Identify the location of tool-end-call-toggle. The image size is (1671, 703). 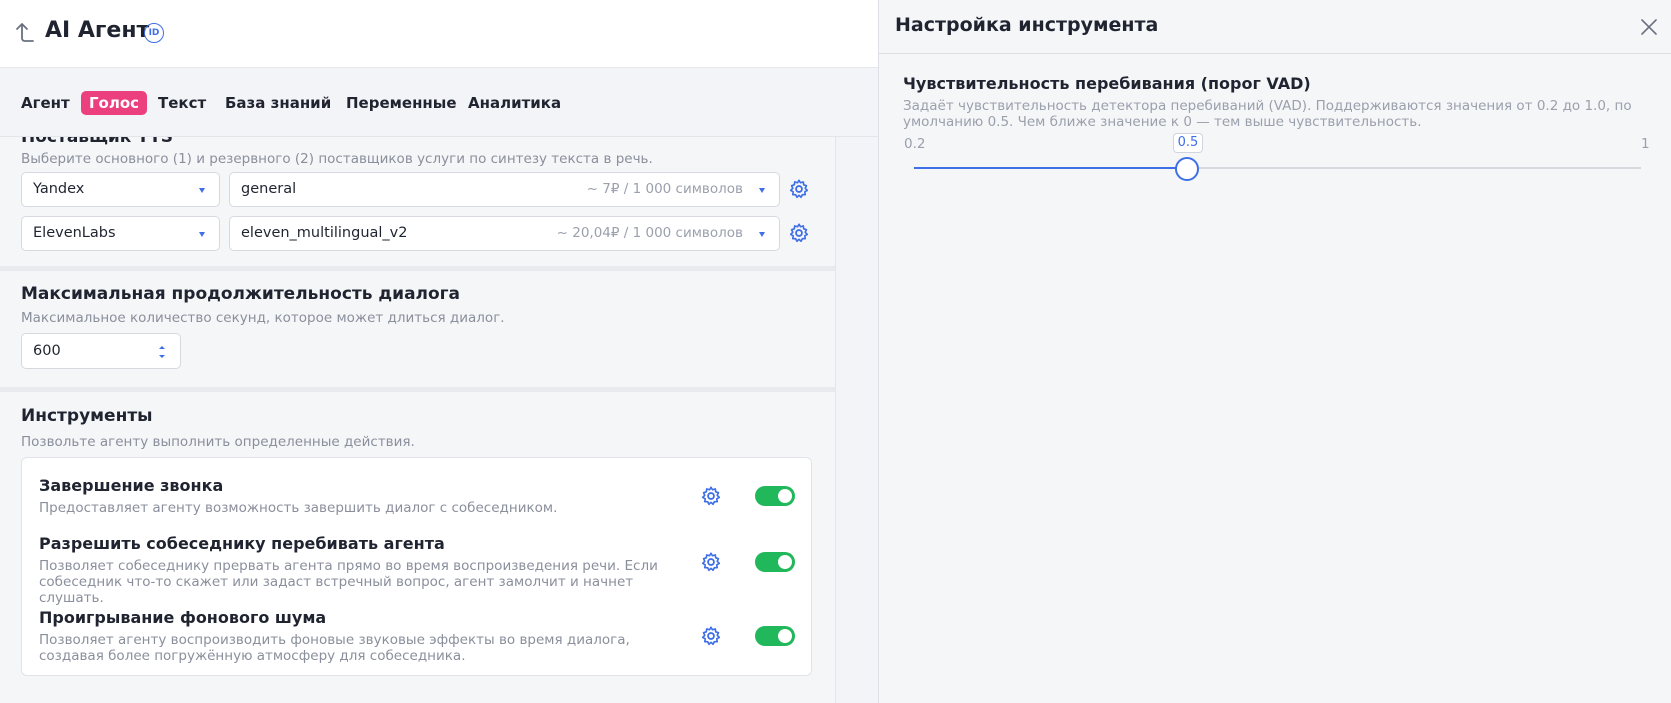
(775, 496).